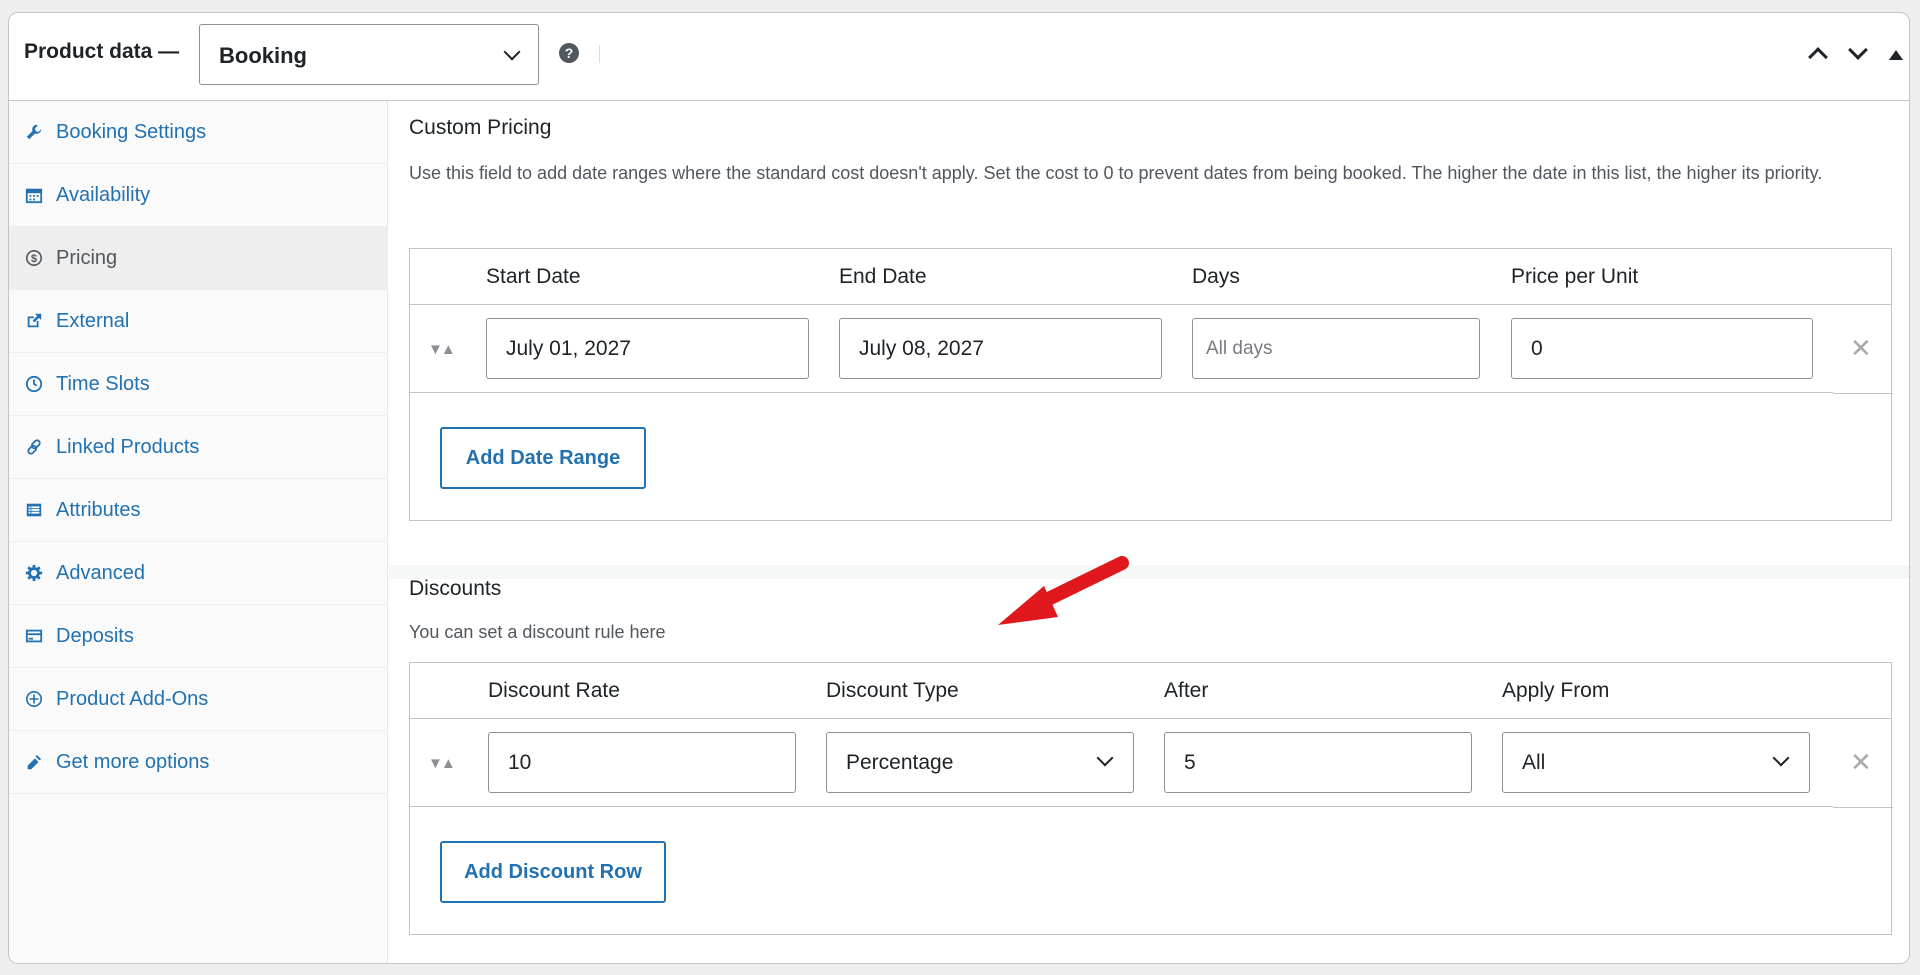  Describe the element at coordinates (198, 258) in the screenshot. I see `tab-pricing: $ Pricing` at that location.